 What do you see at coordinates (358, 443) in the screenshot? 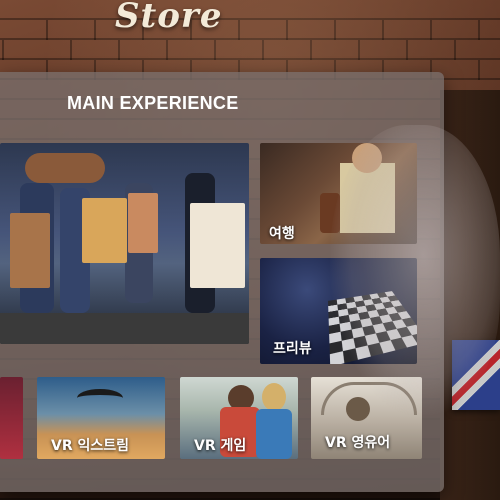
I see `vr-museum-label: VR 영유어` at bounding box center [358, 443].